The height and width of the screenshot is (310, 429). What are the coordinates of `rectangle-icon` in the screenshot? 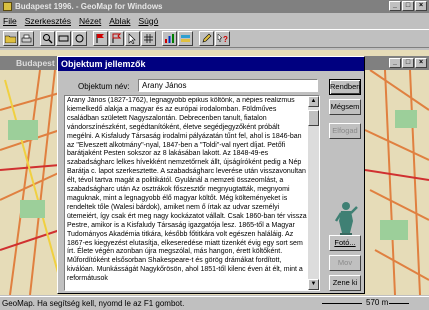 It's located at (63, 38).